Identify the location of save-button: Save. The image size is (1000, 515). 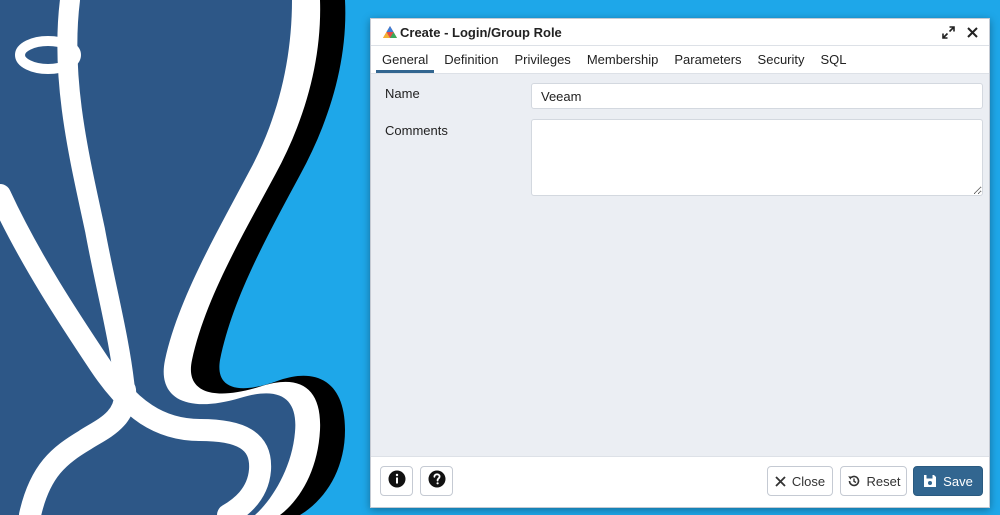
(948, 481).